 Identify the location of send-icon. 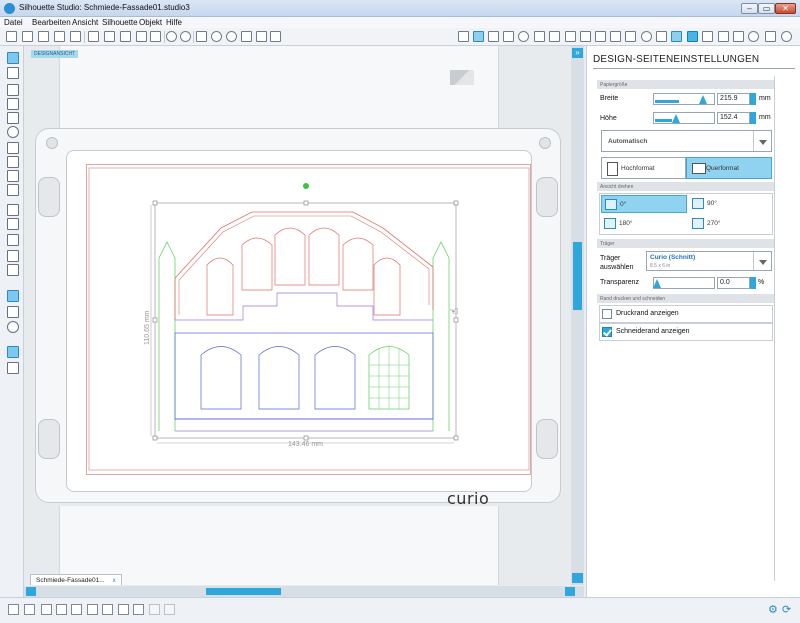
(723, 36).